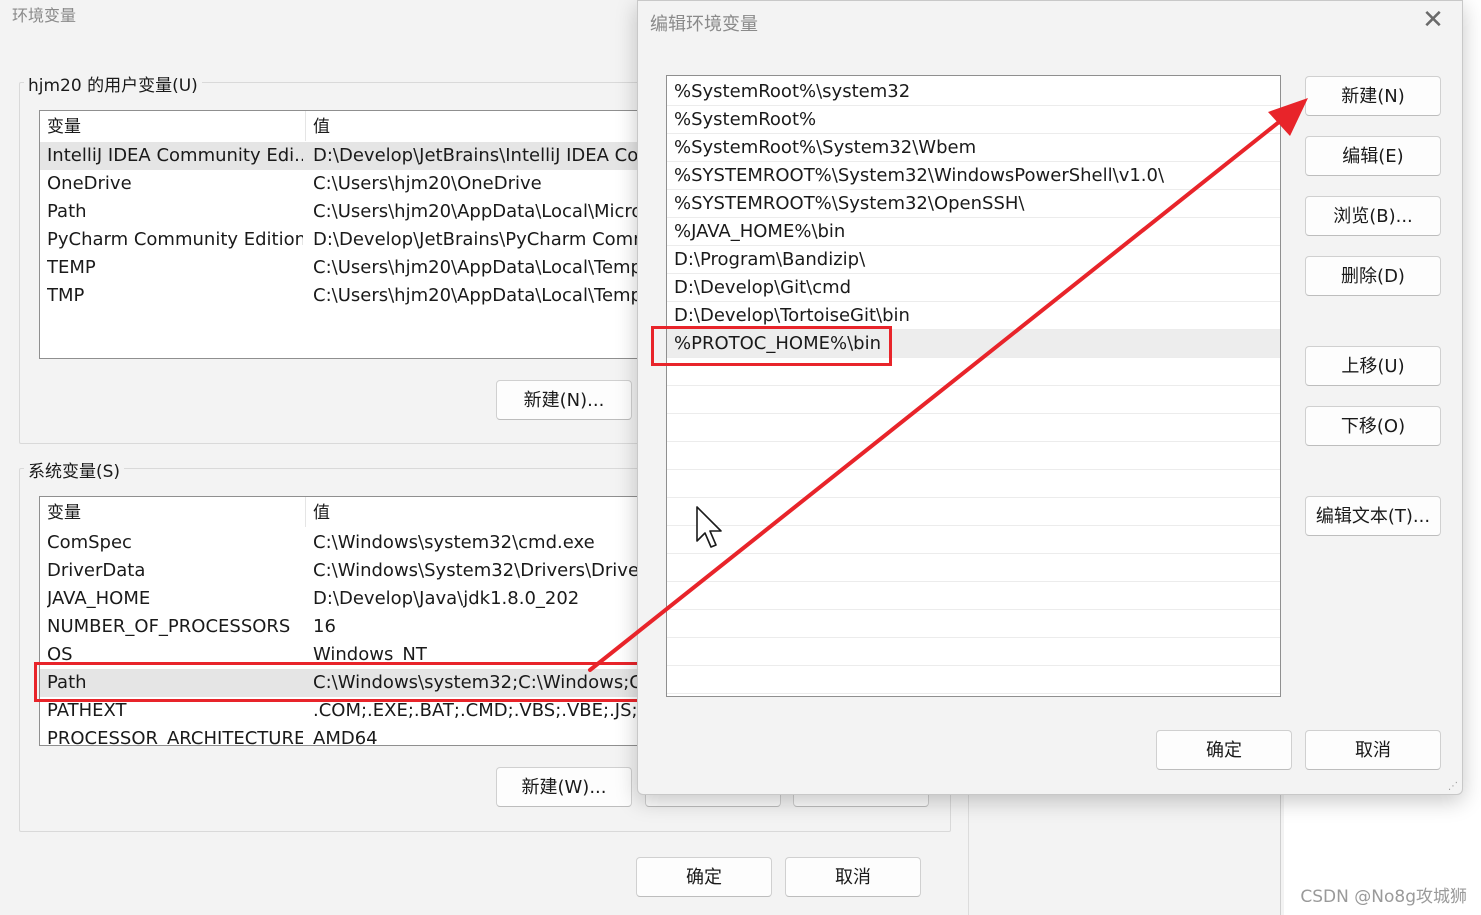  I want to click on list-item: %SYSTEMROOT%\System32\OpenSSH\, so click(973, 204).